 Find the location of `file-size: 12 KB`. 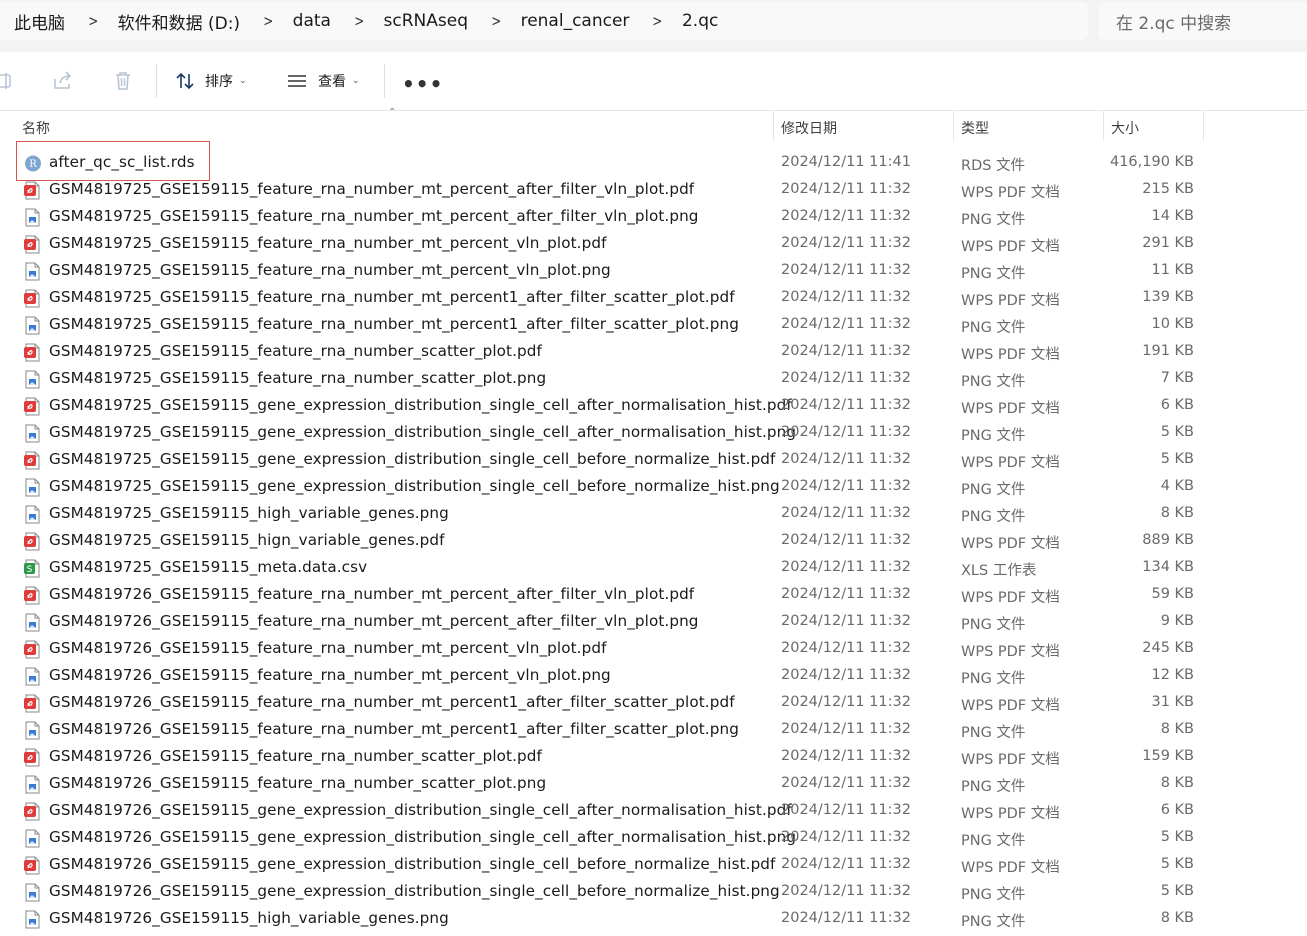

file-size: 12 KB is located at coordinates (1172, 675).